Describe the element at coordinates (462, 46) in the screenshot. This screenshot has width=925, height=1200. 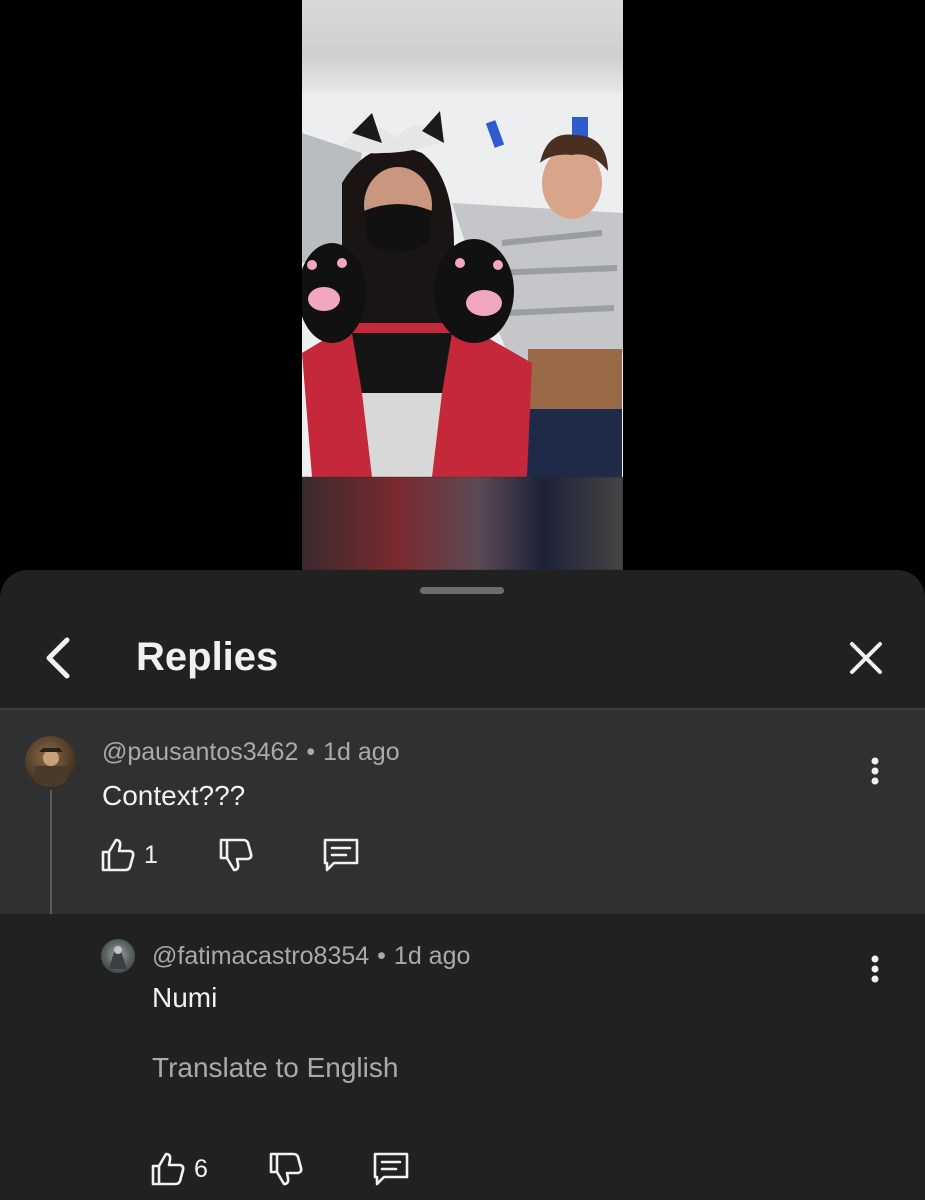
I see `video-blur-top` at that location.